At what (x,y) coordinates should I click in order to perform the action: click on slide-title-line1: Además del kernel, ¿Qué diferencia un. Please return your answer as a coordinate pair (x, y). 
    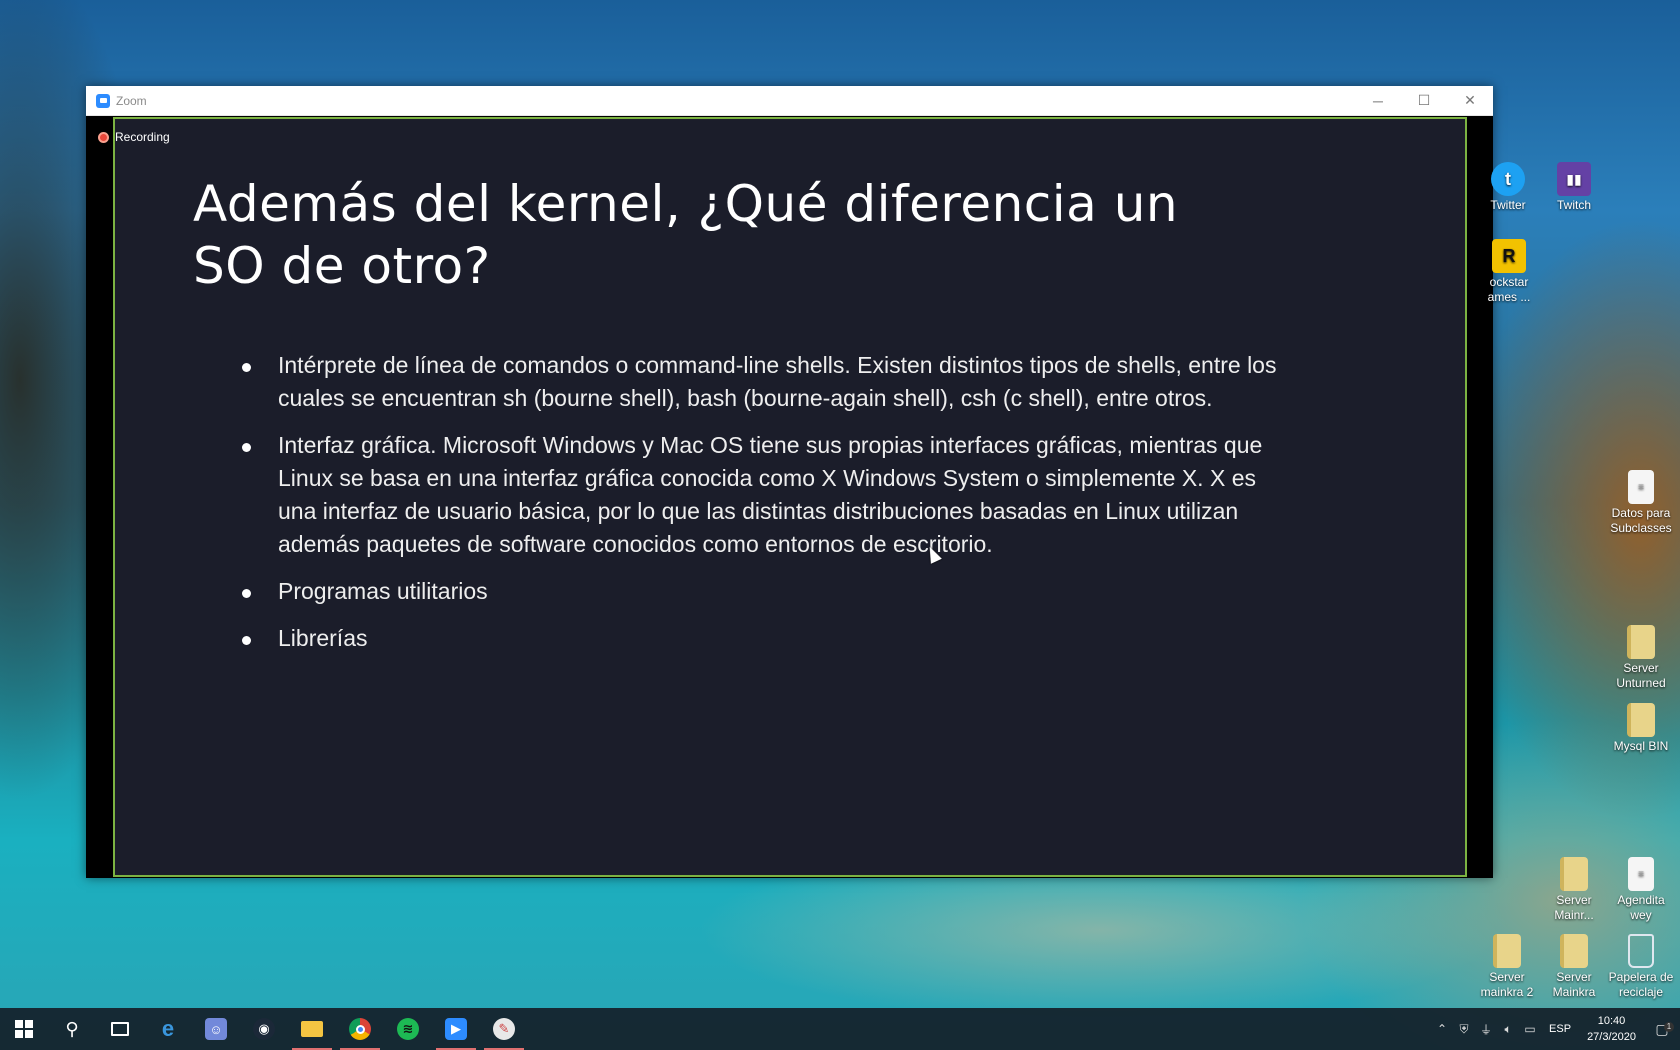
    Looking at the image, I should click on (686, 204).